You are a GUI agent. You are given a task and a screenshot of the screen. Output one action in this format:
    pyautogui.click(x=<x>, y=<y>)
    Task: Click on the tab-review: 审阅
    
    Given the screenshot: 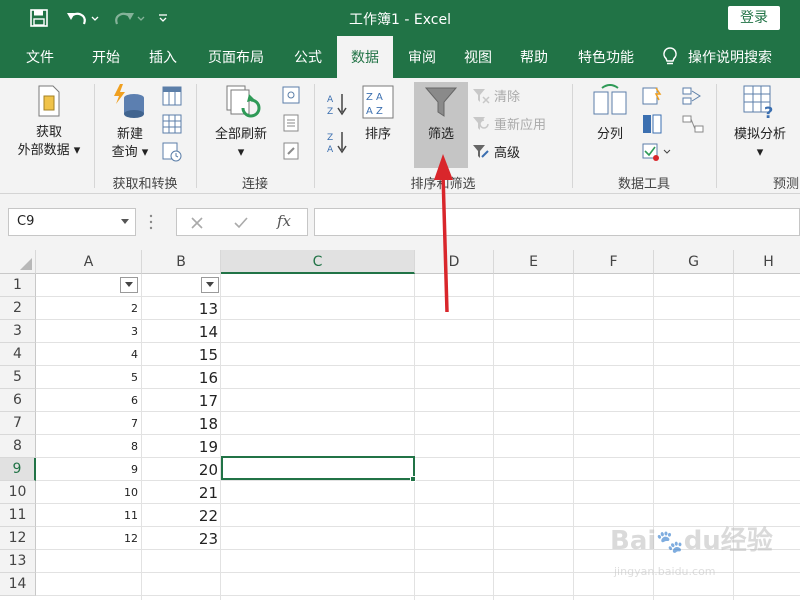 What is the action you would take?
    pyautogui.click(x=422, y=57)
    